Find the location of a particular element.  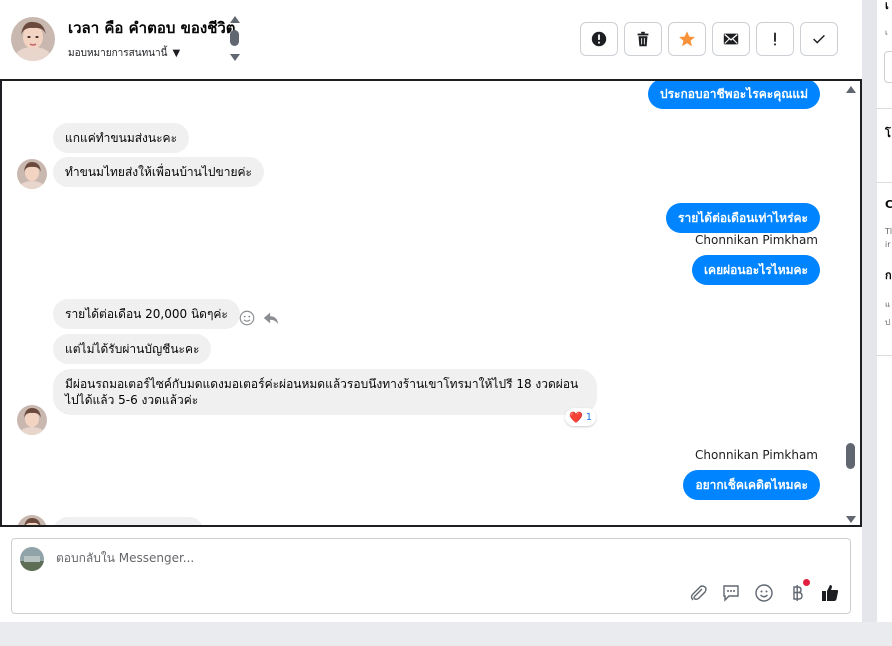

attach-button is located at coordinates (697, 592).